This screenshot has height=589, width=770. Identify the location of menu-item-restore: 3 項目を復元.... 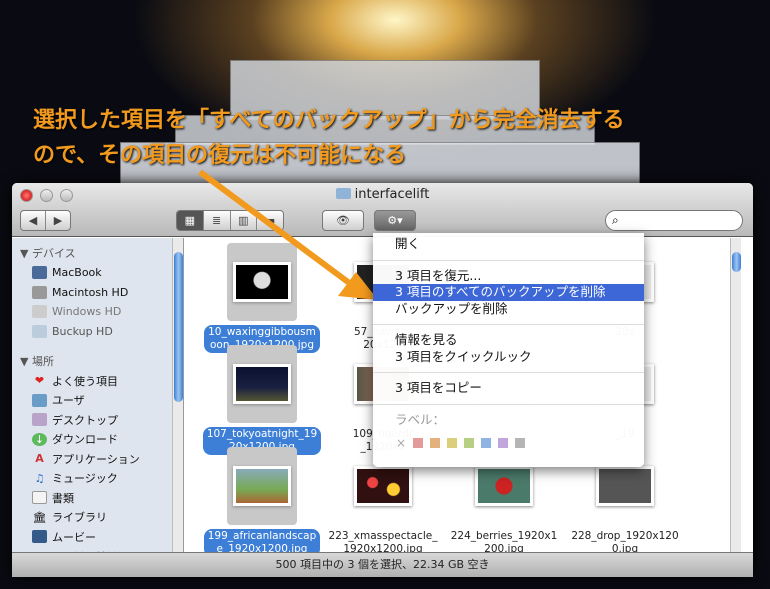
(508, 276).